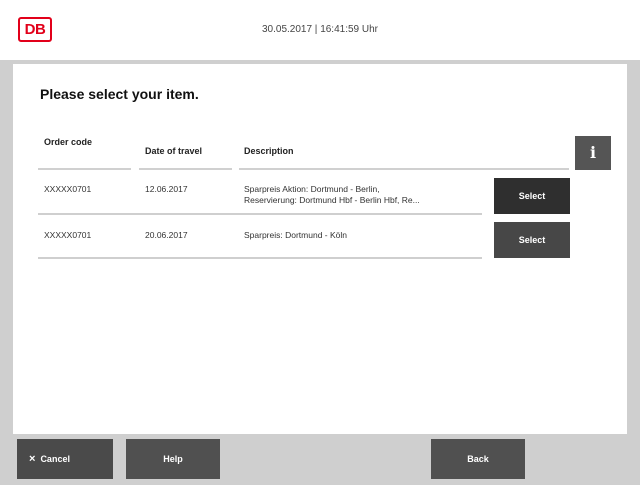 The width and height of the screenshot is (640, 485). What do you see at coordinates (119, 94) in the screenshot?
I see `page-title: Please select your item.` at bounding box center [119, 94].